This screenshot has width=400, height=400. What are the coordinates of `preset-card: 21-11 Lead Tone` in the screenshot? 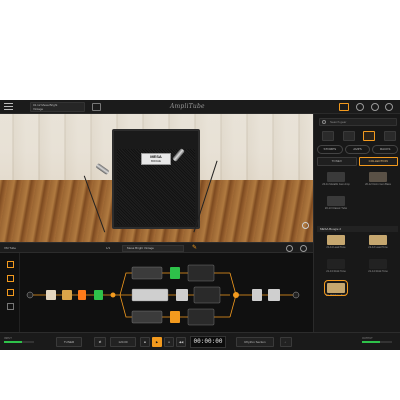 It's located at (336, 246).